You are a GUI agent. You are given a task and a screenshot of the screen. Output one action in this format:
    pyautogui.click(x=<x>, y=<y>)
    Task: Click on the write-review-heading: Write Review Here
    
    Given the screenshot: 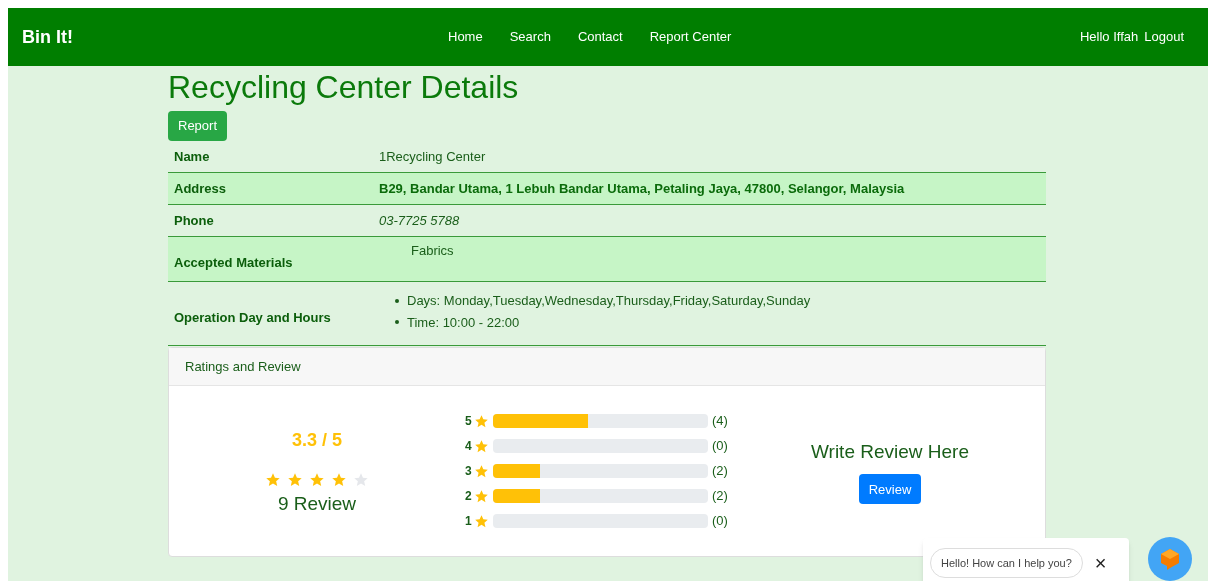 What is the action you would take?
    pyautogui.click(x=890, y=451)
    